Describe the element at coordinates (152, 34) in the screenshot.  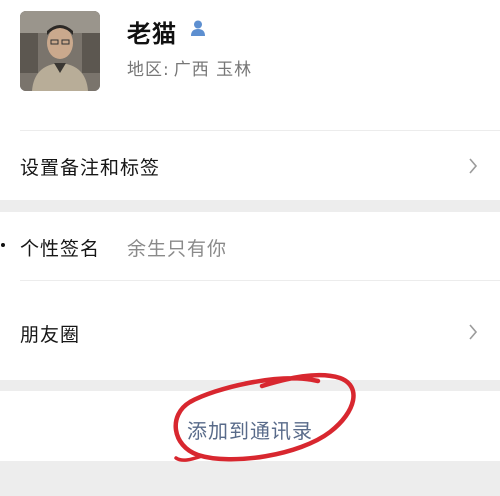
I see `contact-name: 老猫` at that location.